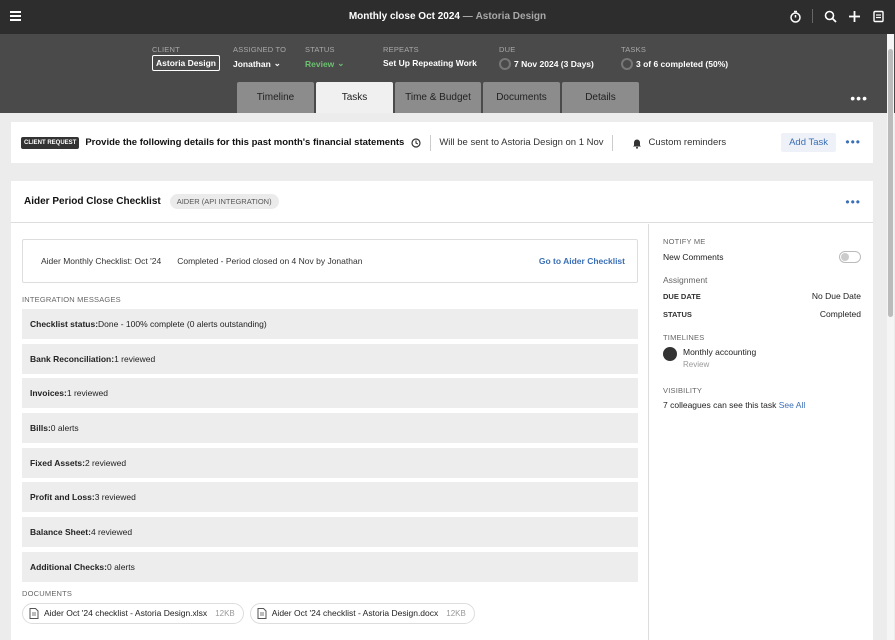  What do you see at coordinates (521, 97) in the screenshot?
I see `tab-documents: Documents` at bounding box center [521, 97].